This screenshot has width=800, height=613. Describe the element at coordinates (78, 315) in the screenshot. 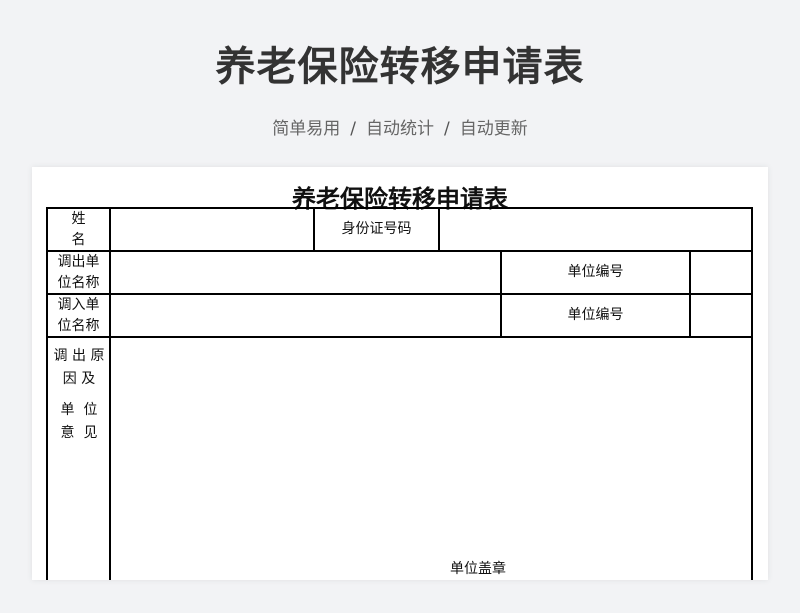

I see `in-unit-name-label: 调入单 位名称` at that location.